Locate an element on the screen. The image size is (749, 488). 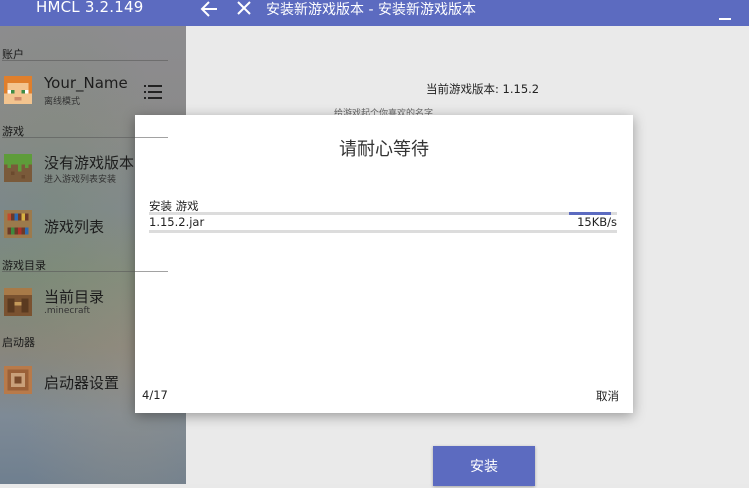
task-progress-bar is located at coordinates (383, 213).